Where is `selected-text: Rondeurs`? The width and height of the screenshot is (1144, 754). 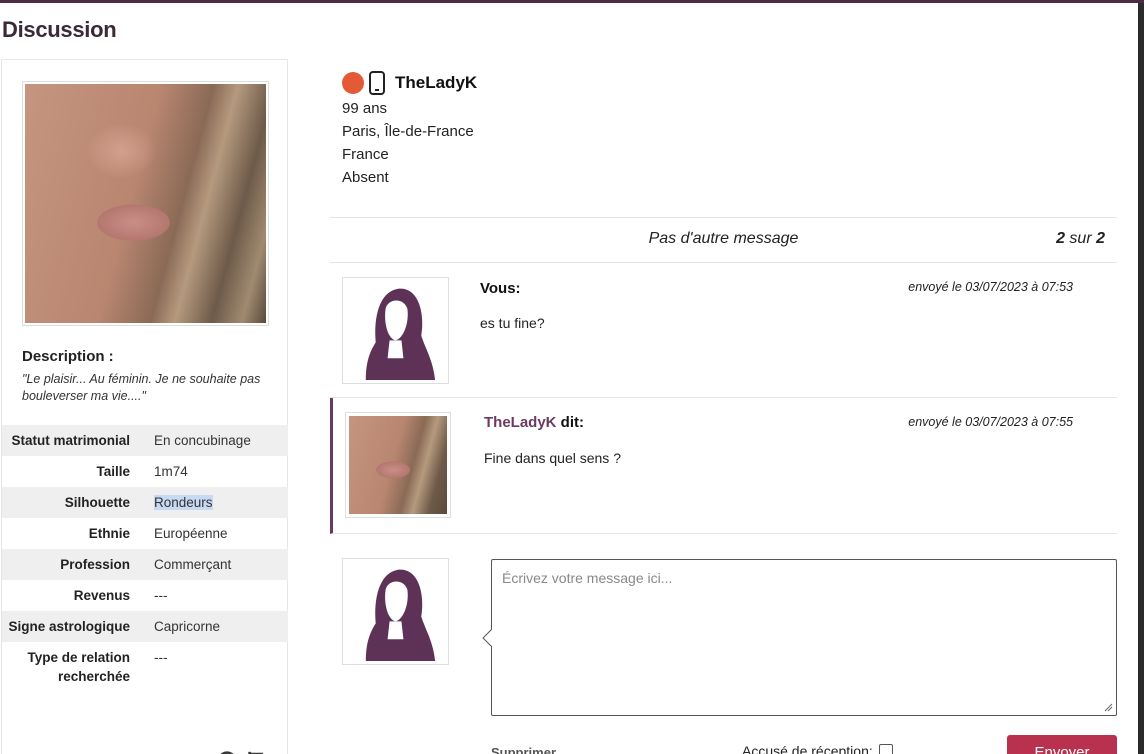
selected-text: Rondeurs is located at coordinates (183, 502).